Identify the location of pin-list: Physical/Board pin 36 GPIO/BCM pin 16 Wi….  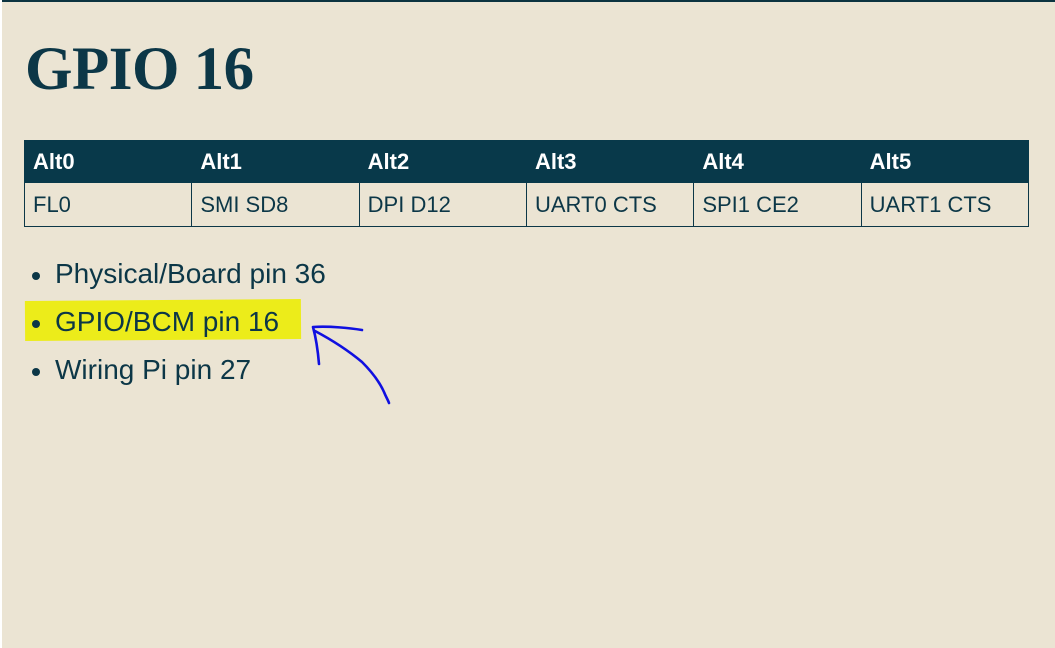
(175, 324).